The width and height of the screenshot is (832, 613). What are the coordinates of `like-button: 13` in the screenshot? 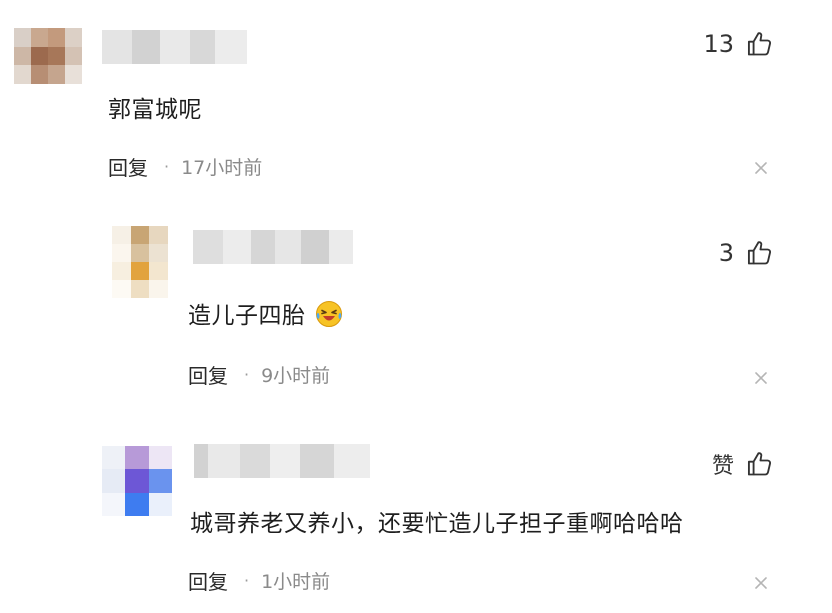 It's located at (738, 44).